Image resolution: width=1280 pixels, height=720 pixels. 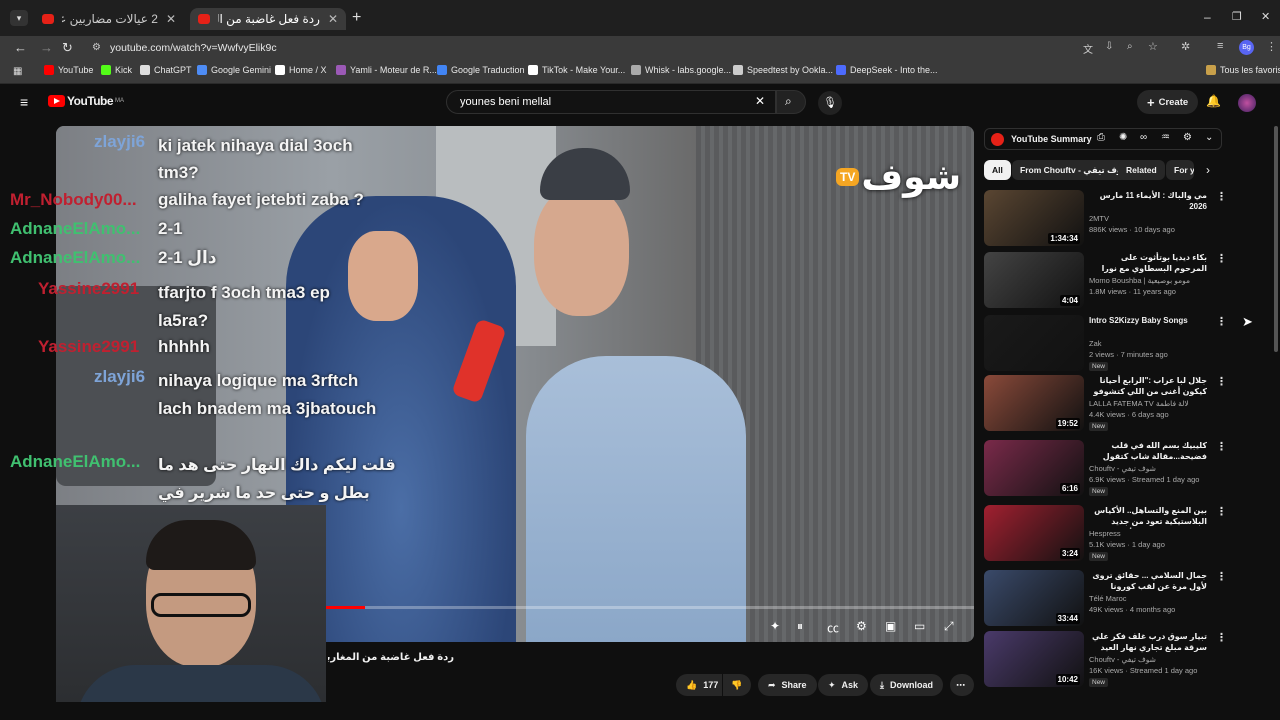 I want to click on bookmark-x: Home / X, so click(x=301, y=70).